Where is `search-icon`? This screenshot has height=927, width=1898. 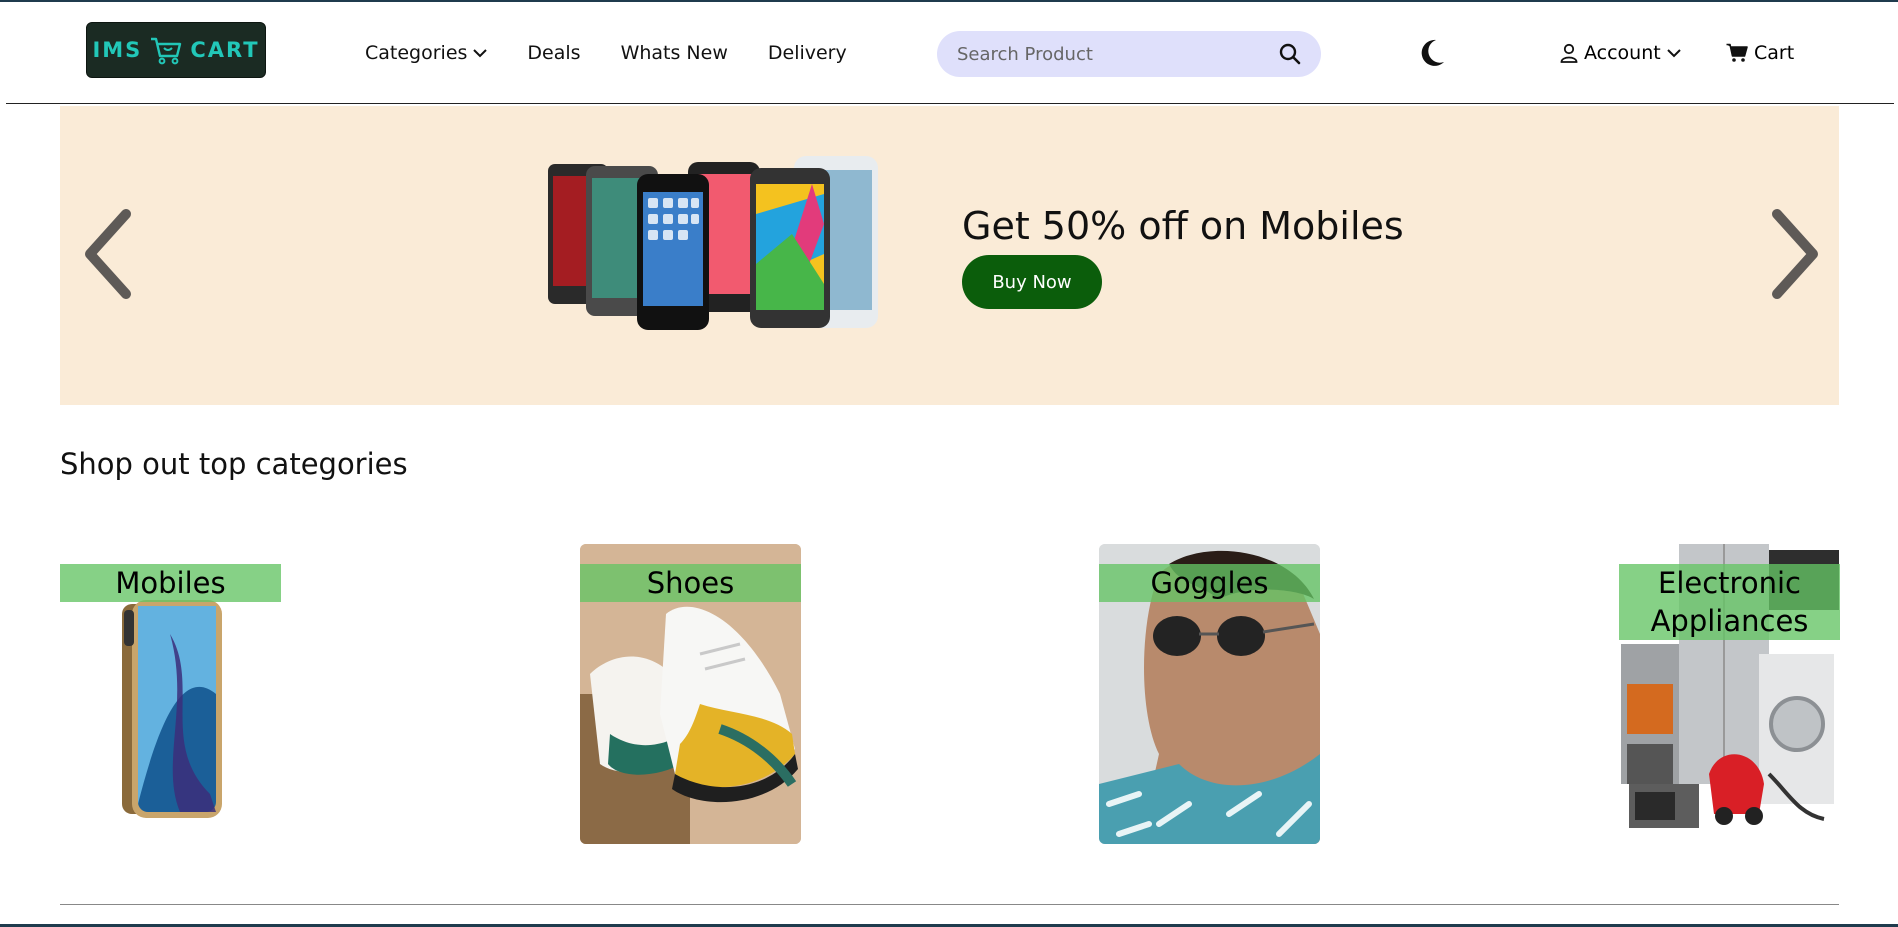 search-icon is located at coordinates (1290, 54).